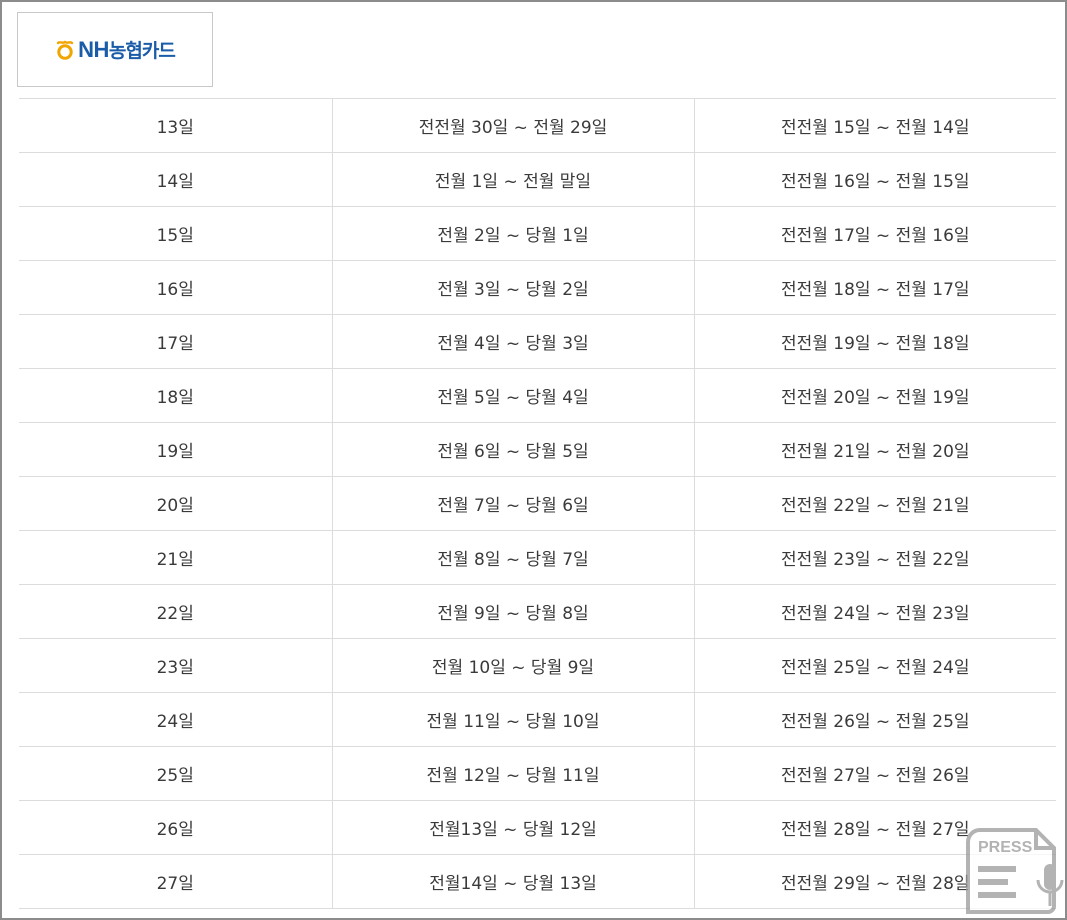  What do you see at coordinates (512, 827) in the screenshot?
I see `period-cell: 전월13일 ~ 당월 12일` at bounding box center [512, 827].